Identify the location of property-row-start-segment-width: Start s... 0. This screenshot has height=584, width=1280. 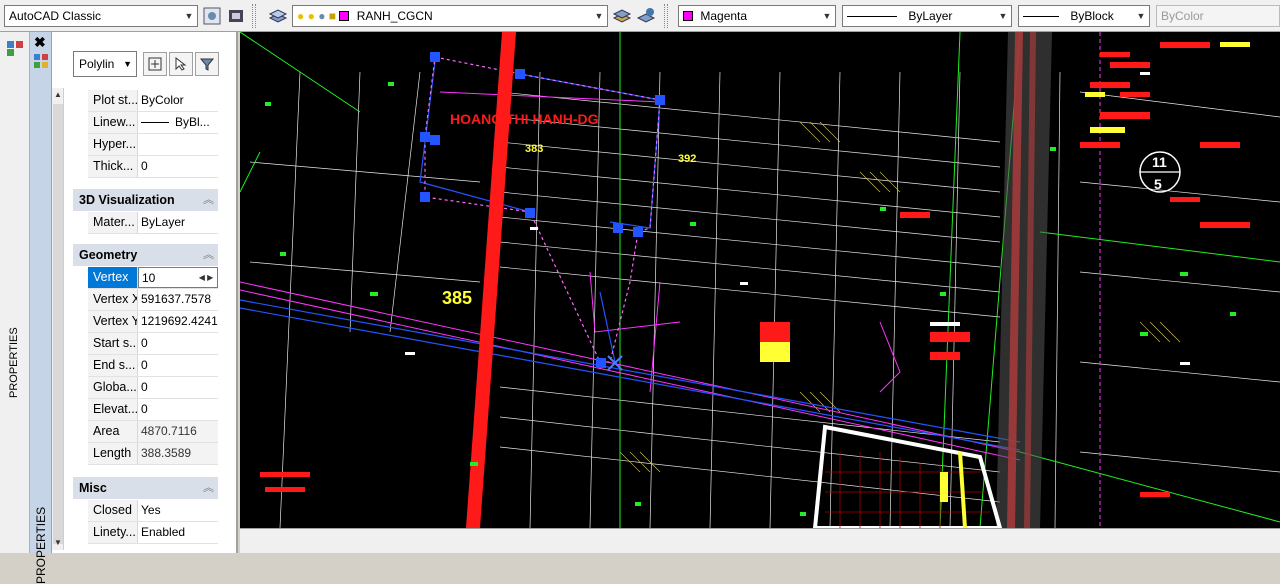
(153, 344).